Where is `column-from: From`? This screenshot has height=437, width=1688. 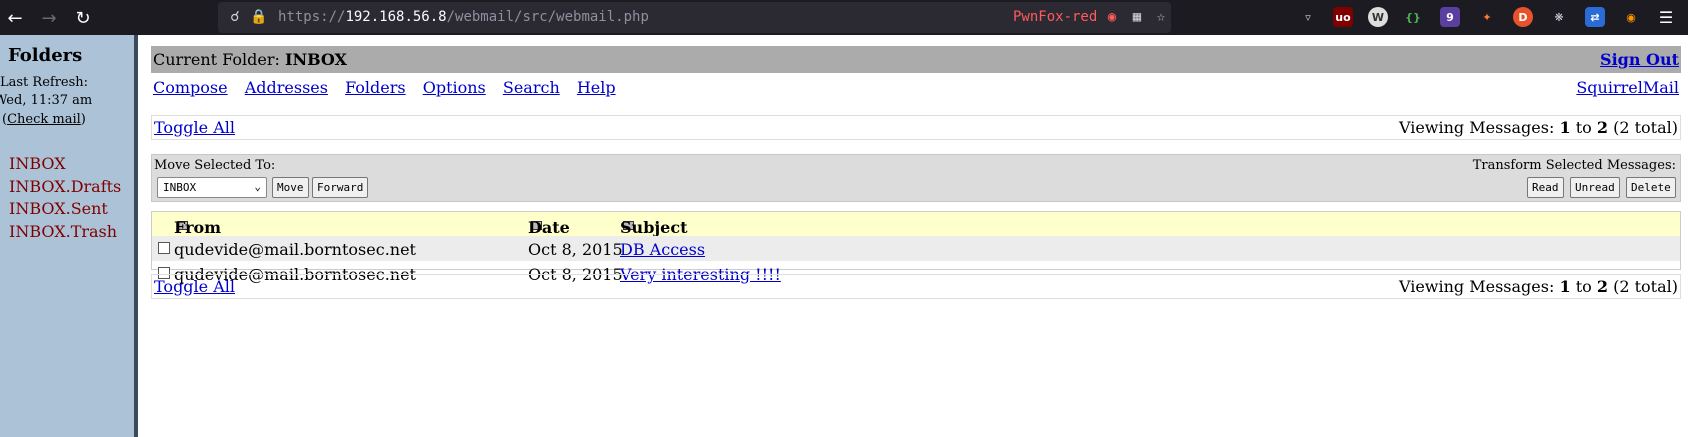 column-from: From is located at coordinates (197, 226).